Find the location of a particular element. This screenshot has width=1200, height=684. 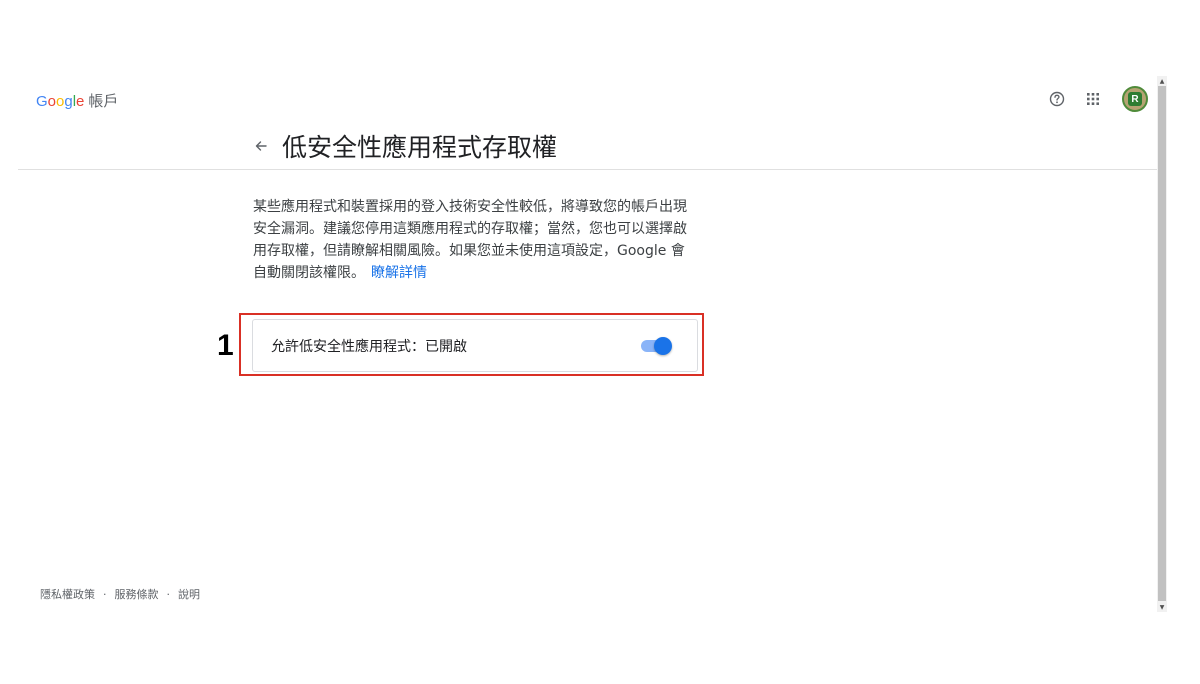

logo-letter: G is located at coordinates (42, 101).